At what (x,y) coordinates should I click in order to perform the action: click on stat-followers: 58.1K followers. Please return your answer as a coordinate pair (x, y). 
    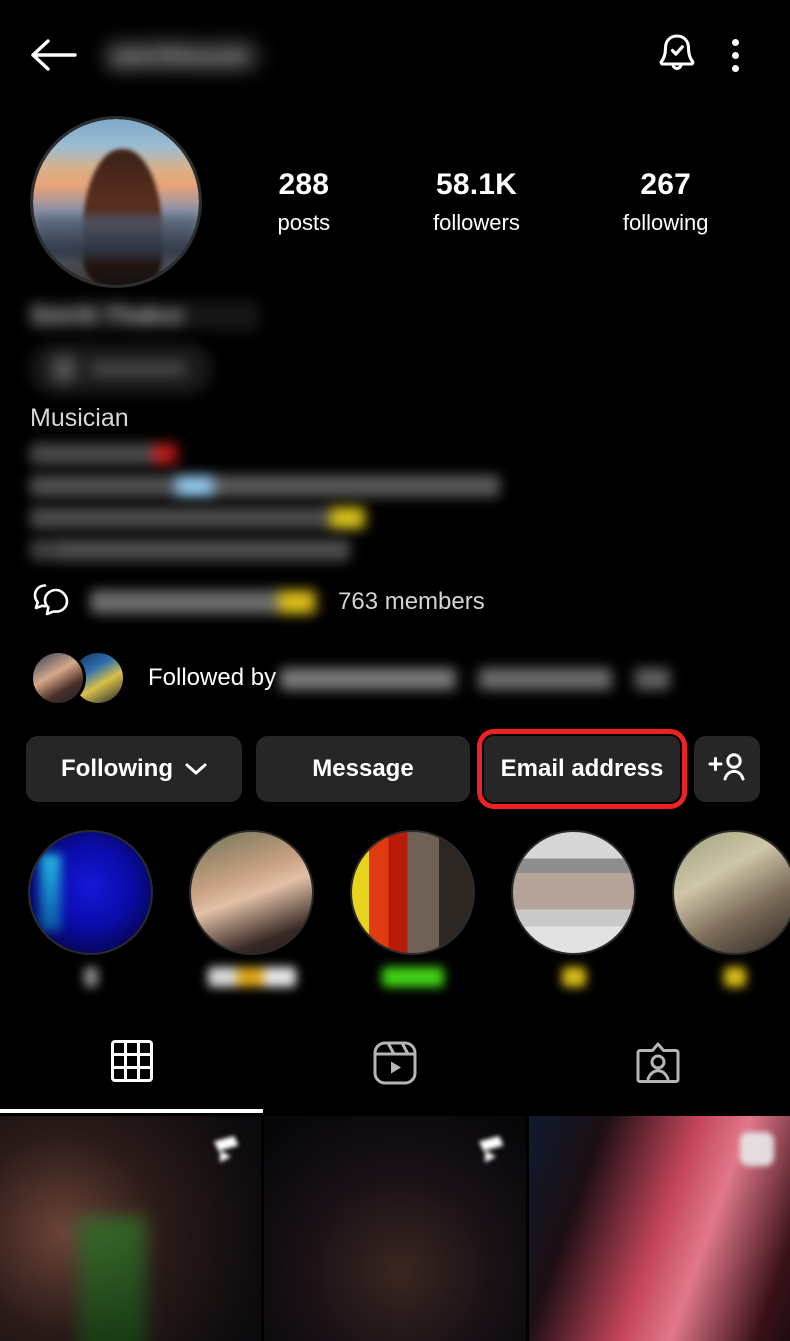
    Looking at the image, I should click on (476, 202).